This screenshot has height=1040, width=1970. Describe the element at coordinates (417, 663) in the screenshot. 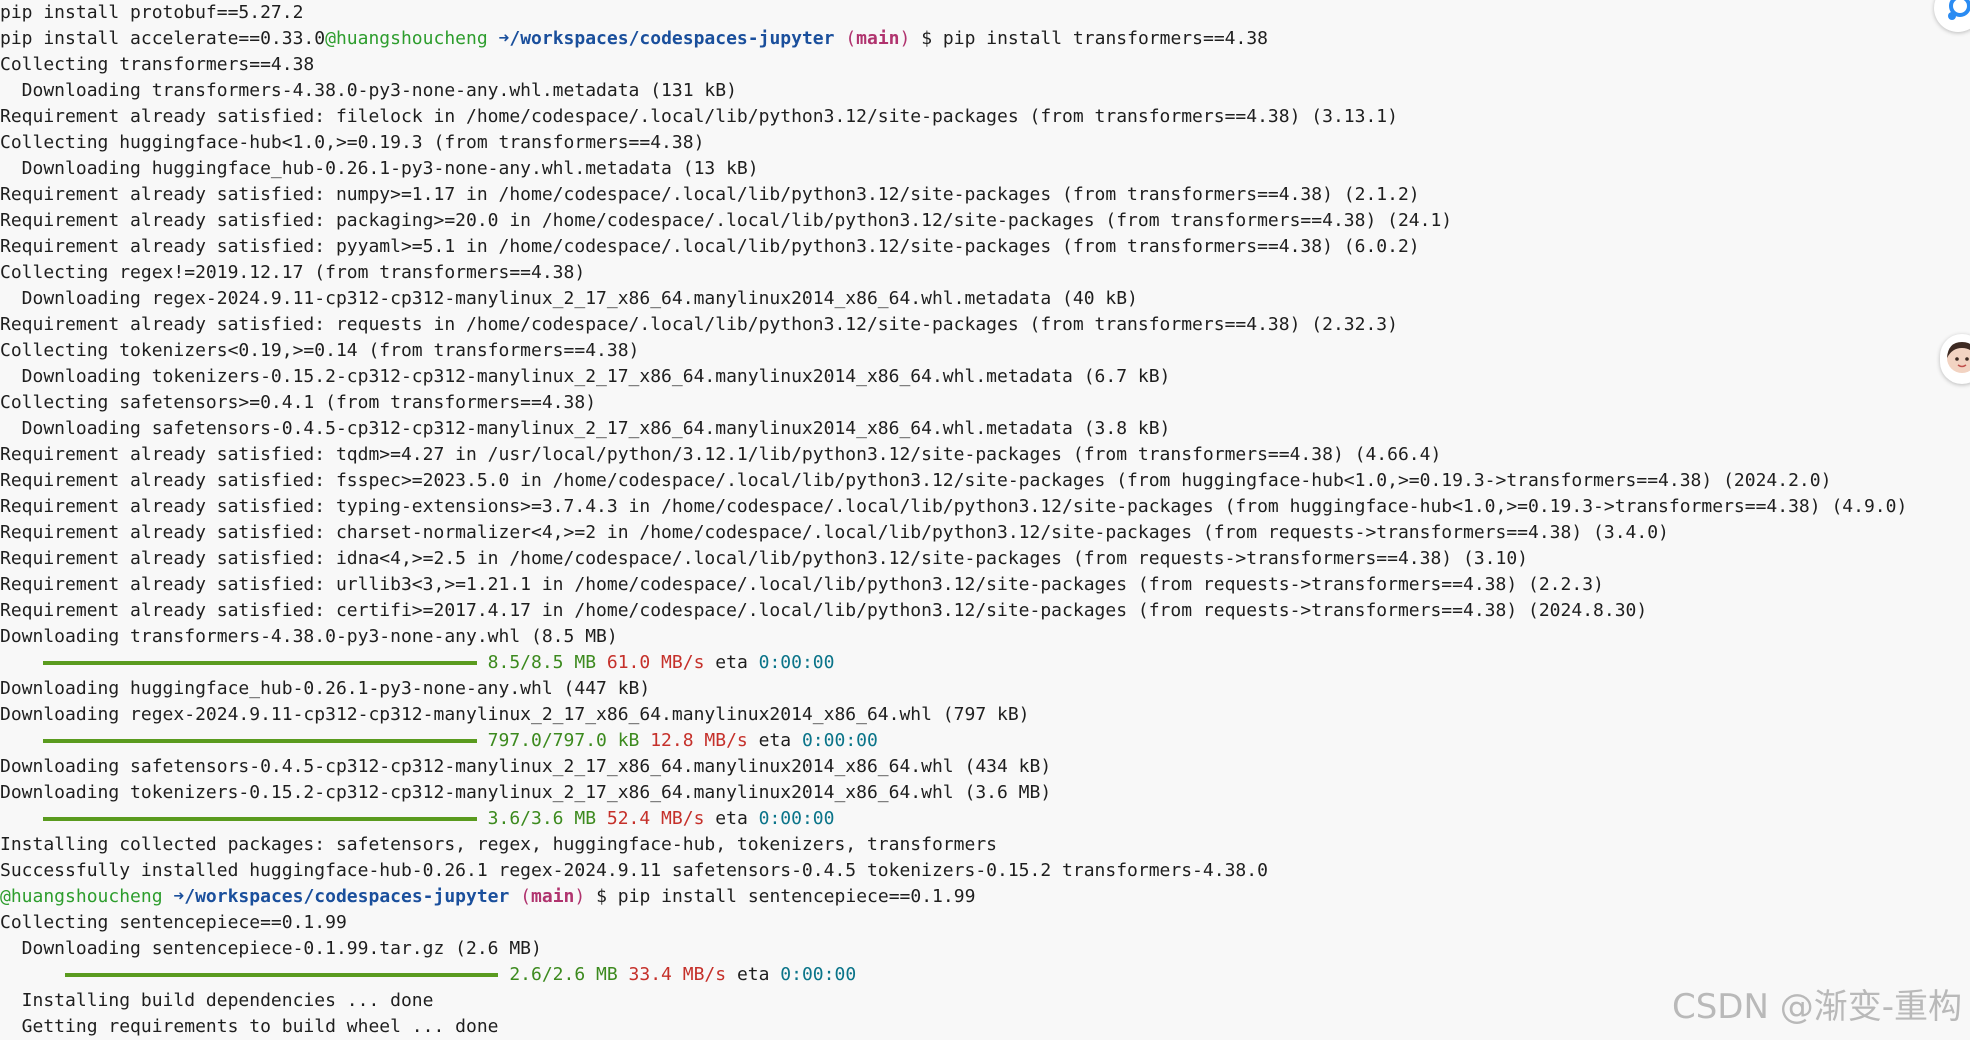

I see `progress-line: 8.5/8.5 MB 61.0 MB/s eta 0:00:00` at that location.